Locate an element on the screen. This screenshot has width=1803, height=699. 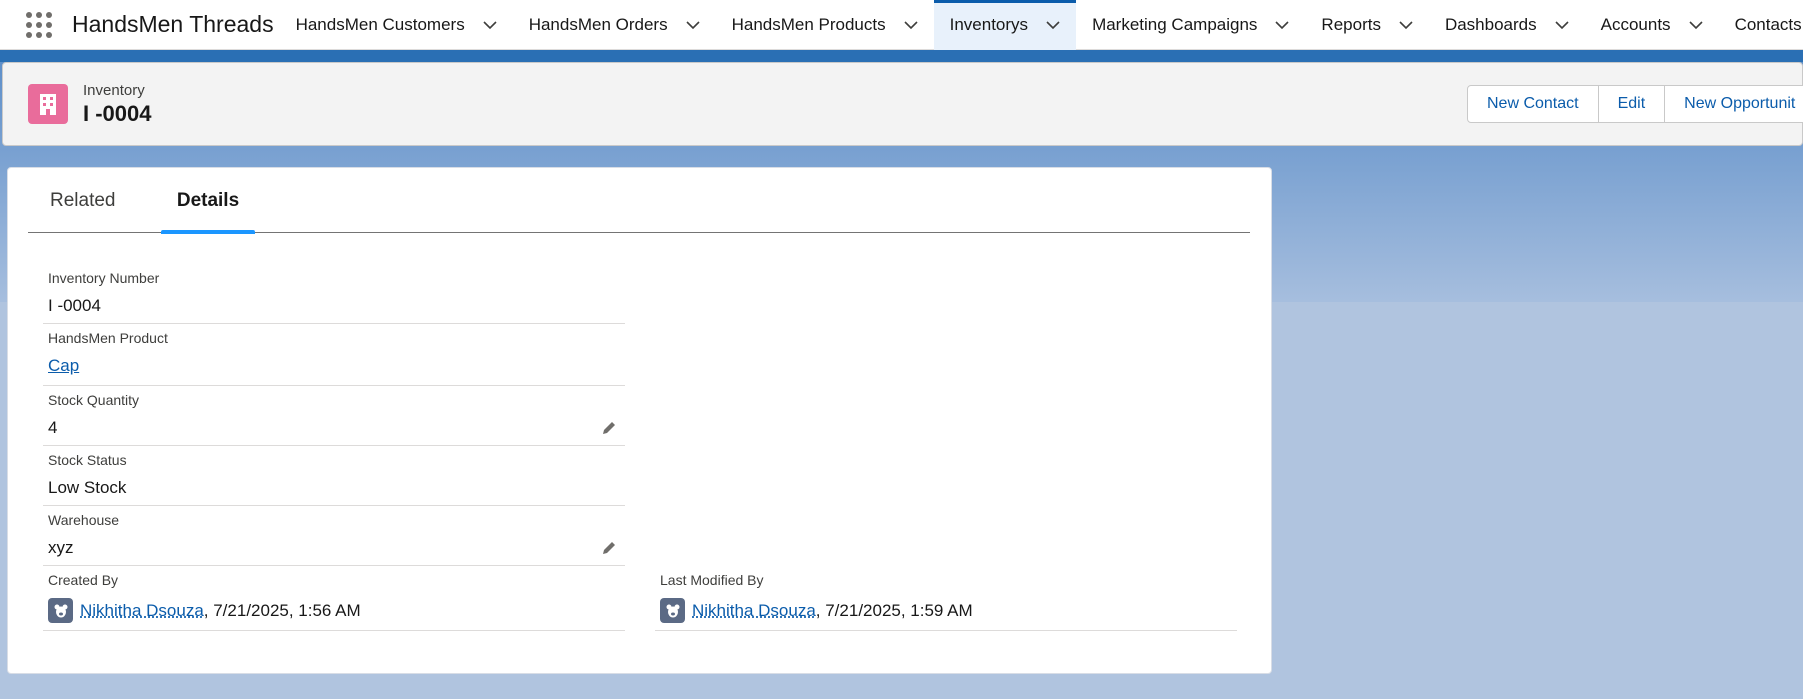
product-link: Cap is located at coordinates (63, 366).